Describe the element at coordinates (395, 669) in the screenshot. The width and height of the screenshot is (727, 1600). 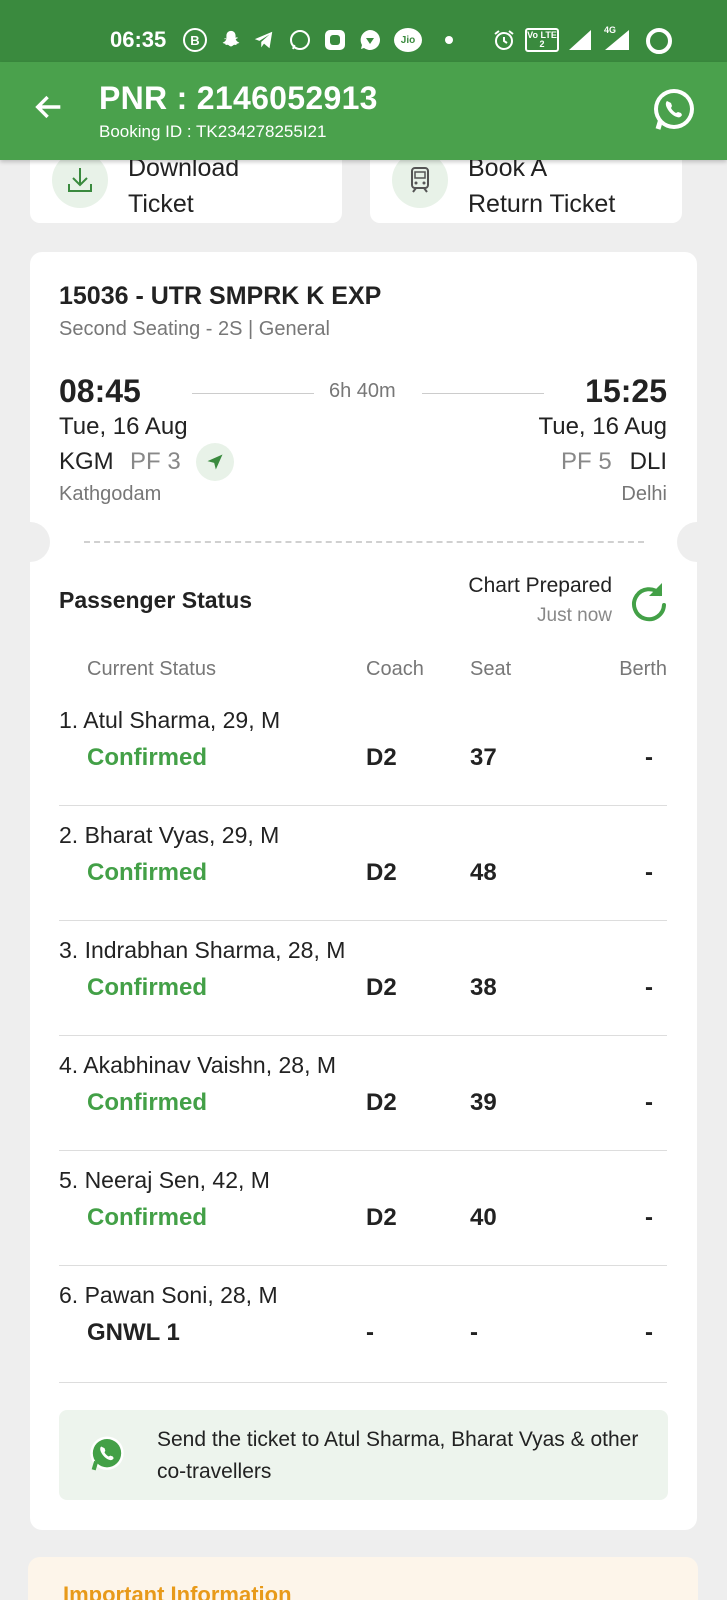
I see `header-coach: Coach` at that location.